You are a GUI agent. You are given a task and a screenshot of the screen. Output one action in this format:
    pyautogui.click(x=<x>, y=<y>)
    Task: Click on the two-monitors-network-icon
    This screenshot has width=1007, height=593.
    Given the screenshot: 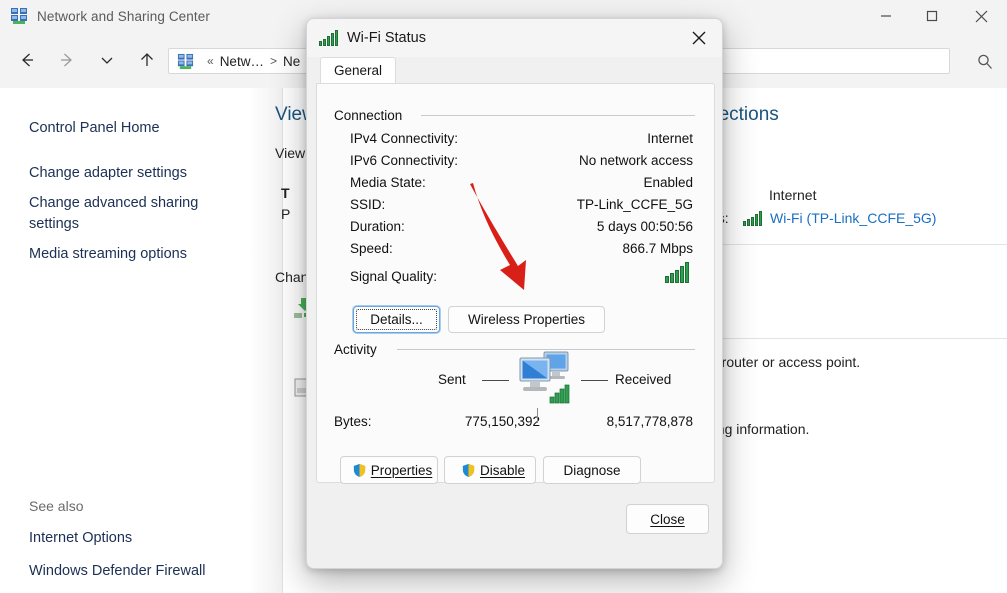 What is the action you would take?
    pyautogui.click(x=545, y=379)
    